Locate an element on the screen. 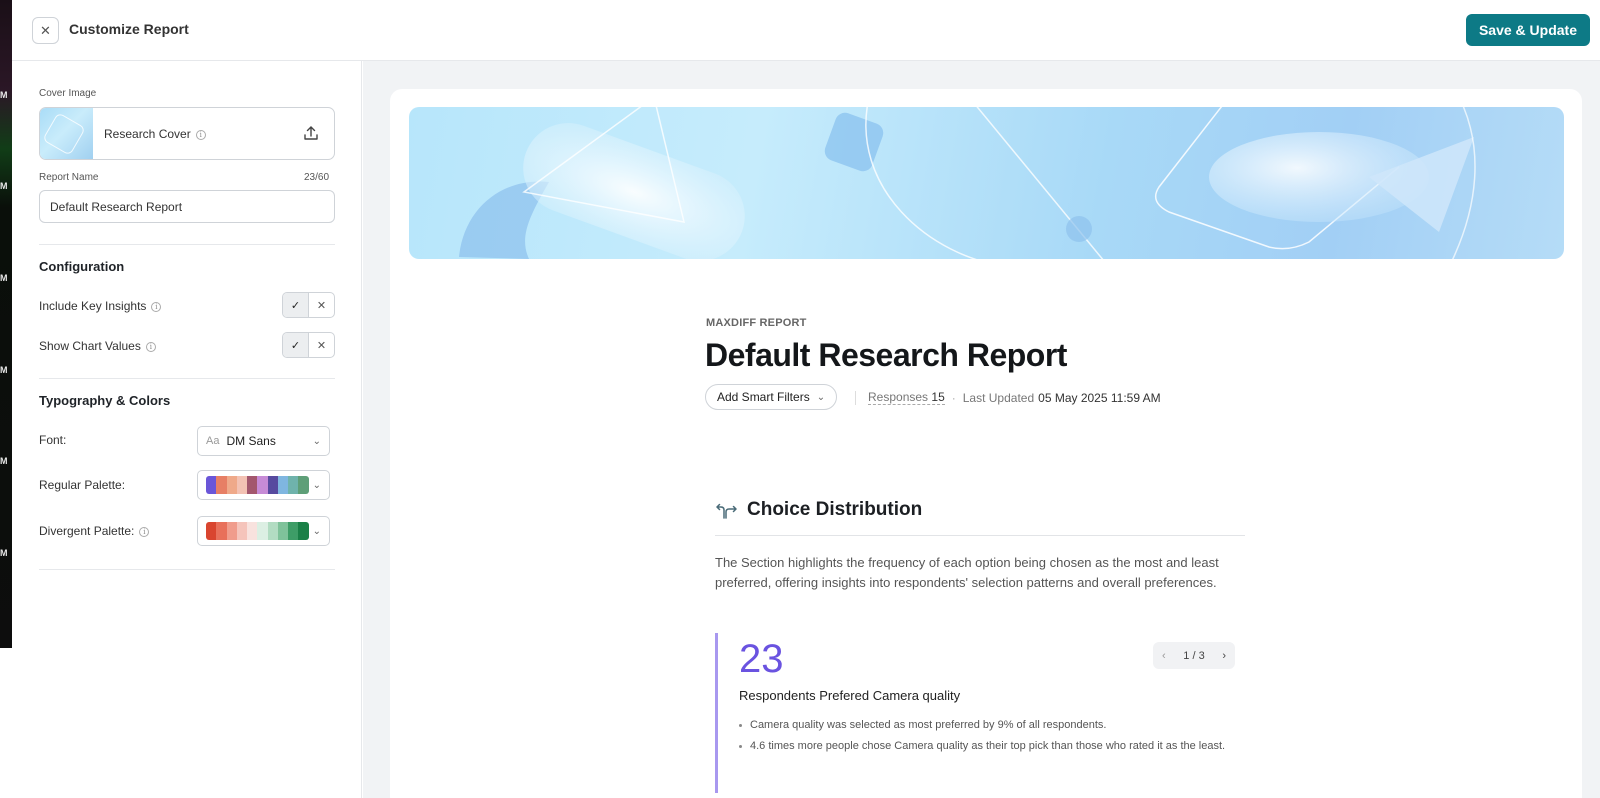  font-label: Font: is located at coordinates (53, 440).